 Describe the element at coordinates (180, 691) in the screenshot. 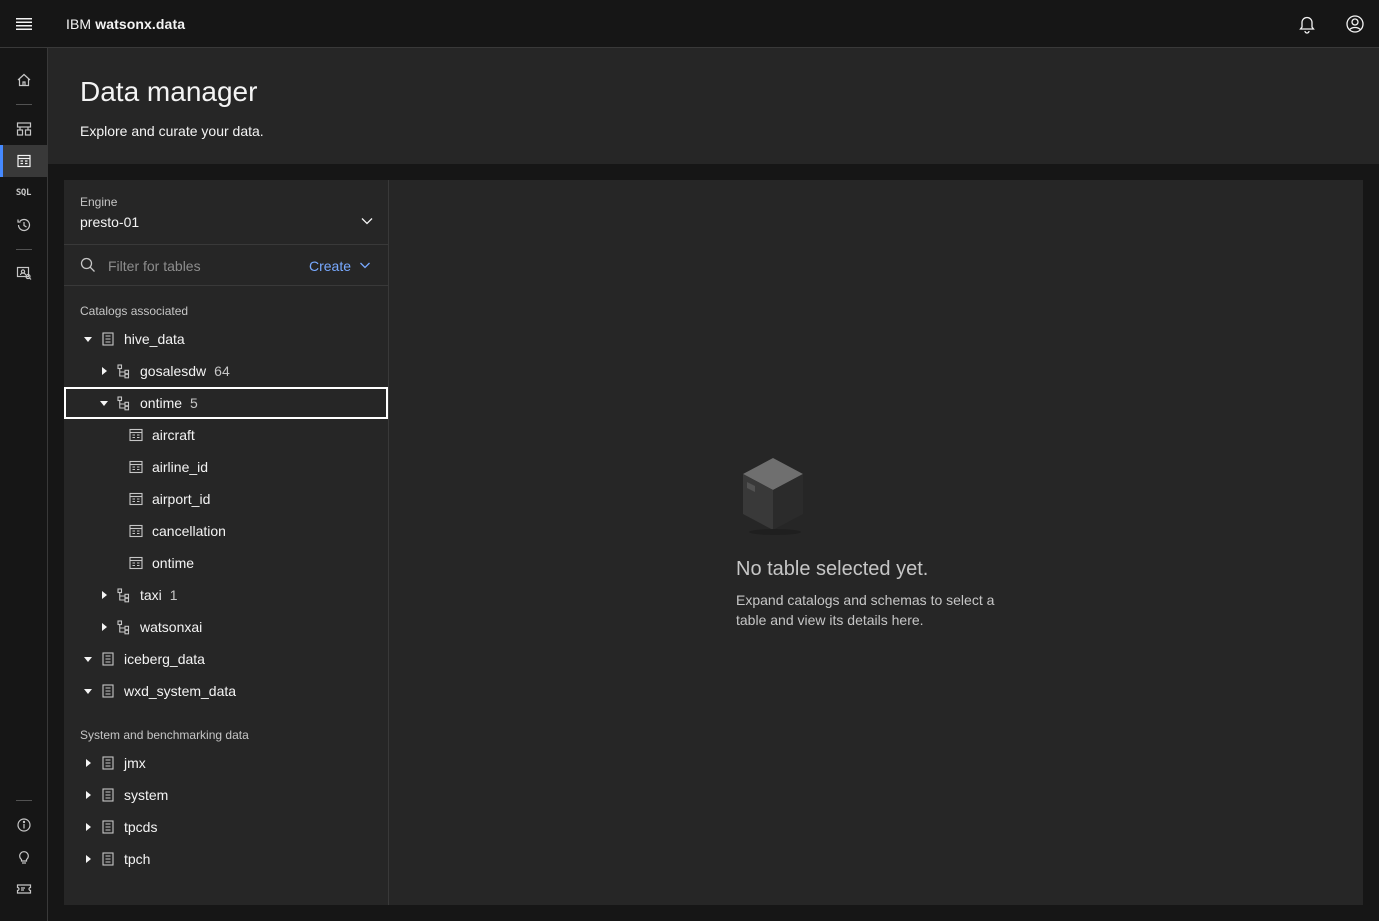

I see `catalog-name: wxd_system_data` at that location.